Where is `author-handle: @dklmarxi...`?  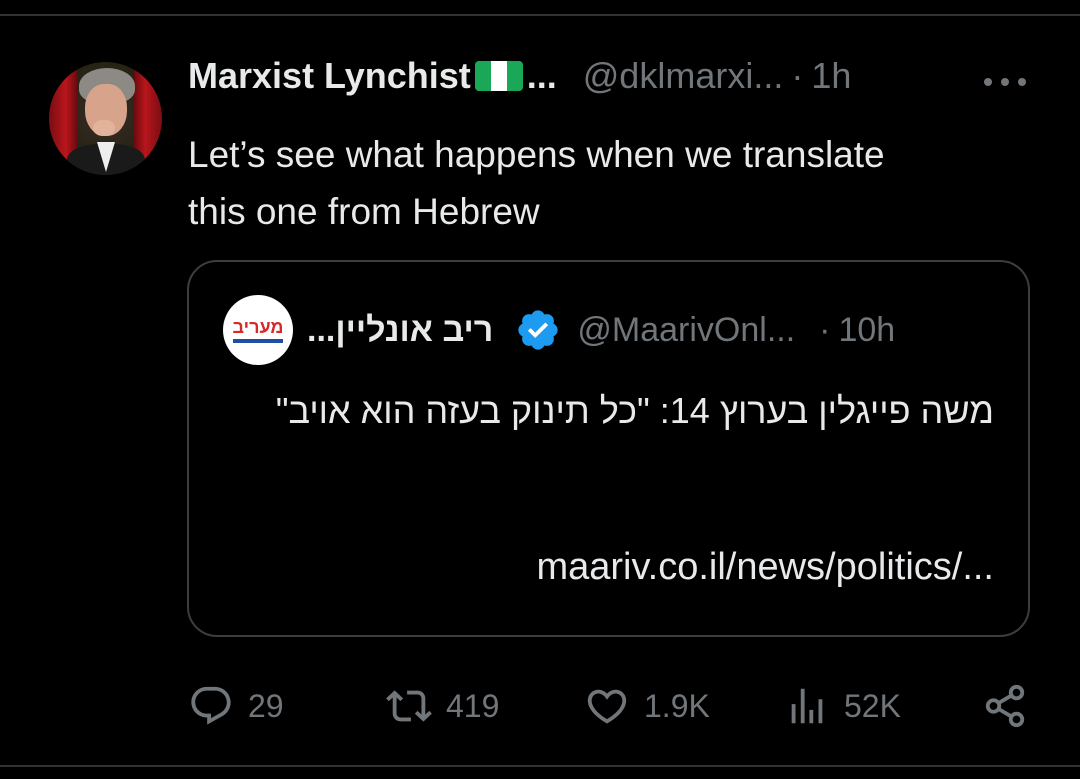 author-handle: @dklmarxi... is located at coordinates (683, 76).